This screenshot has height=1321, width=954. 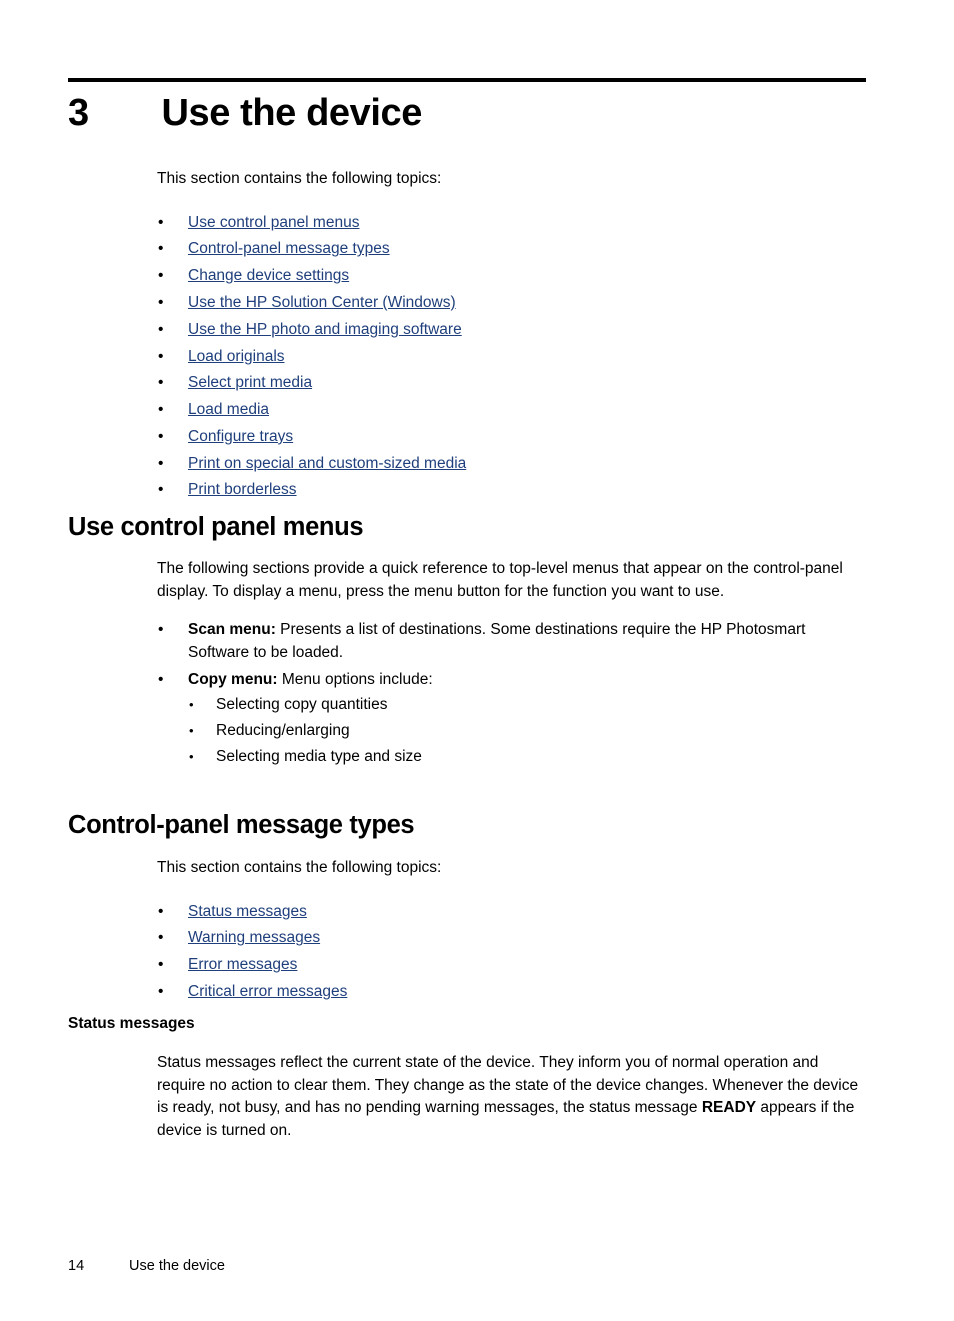 I want to click on link-select-print-media: Select print media, so click(x=250, y=382).